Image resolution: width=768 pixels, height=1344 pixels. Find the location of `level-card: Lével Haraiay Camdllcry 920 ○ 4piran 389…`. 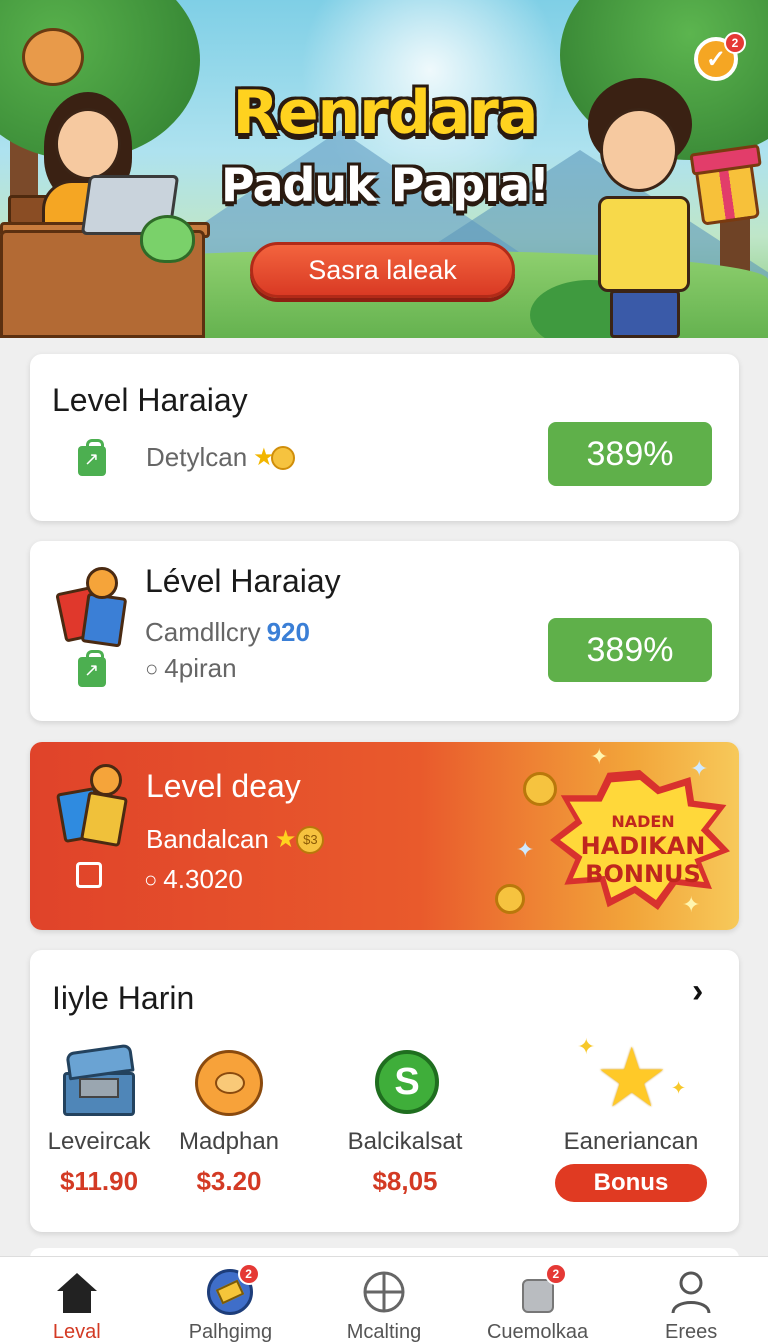

level-card: Lével Haraiay Camdllcry 920 ○ 4piran 389… is located at coordinates (384, 631).